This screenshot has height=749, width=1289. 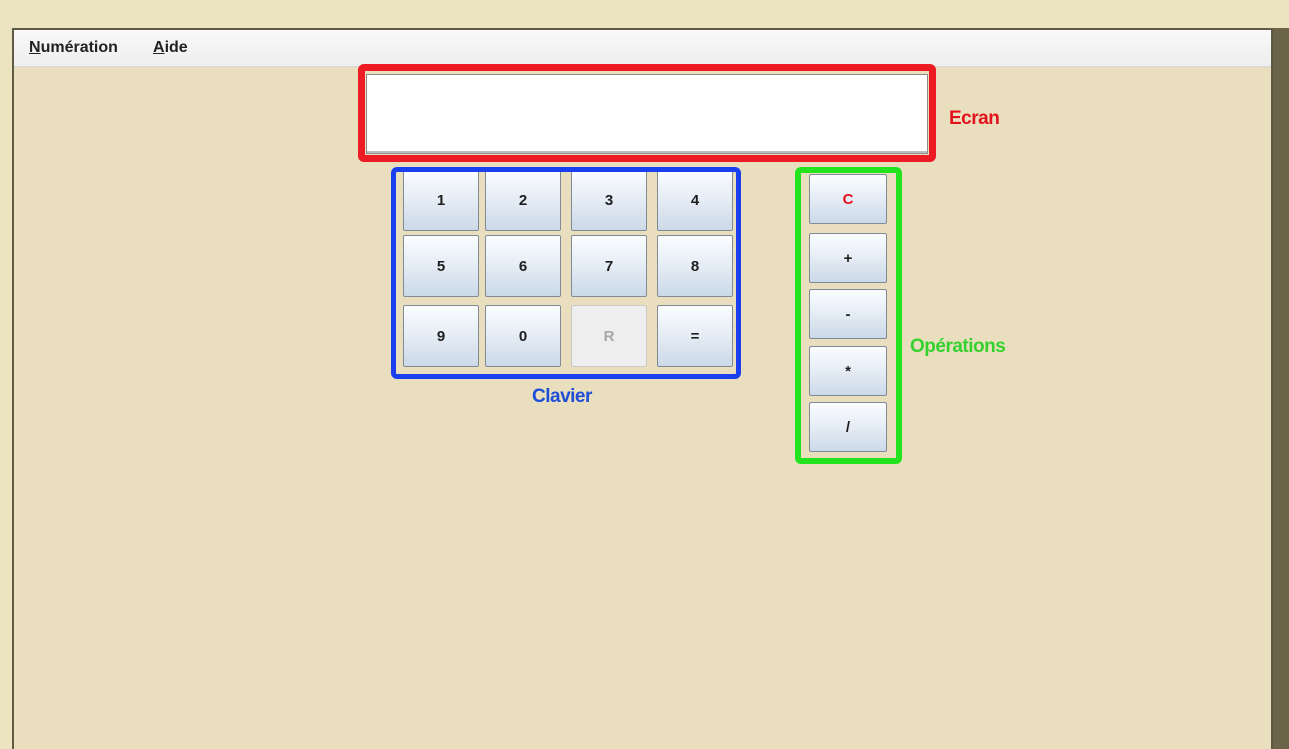 What do you see at coordinates (566, 273) in the screenshot?
I see `keypad-highlight-frame` at bounding box center [566, 273].